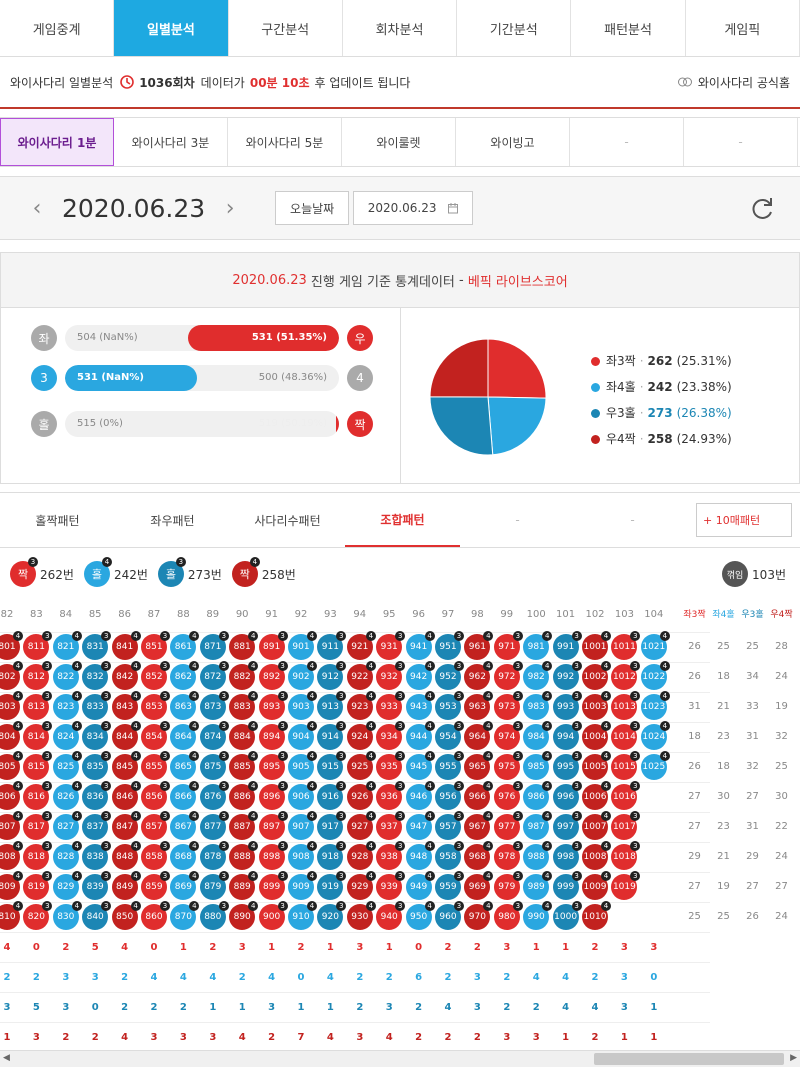 Image resolution: width=800 pixels, height=1067 pixels. Describe the element at coordinates (171, 28) in the screenshot. I see `top-nav-tab: 일별분석` at that location.